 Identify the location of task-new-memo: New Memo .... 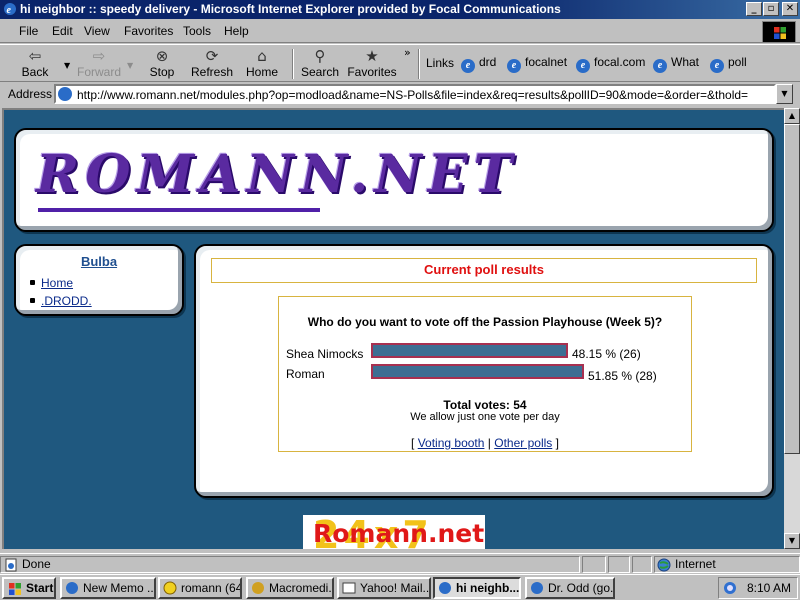
(108, 588).